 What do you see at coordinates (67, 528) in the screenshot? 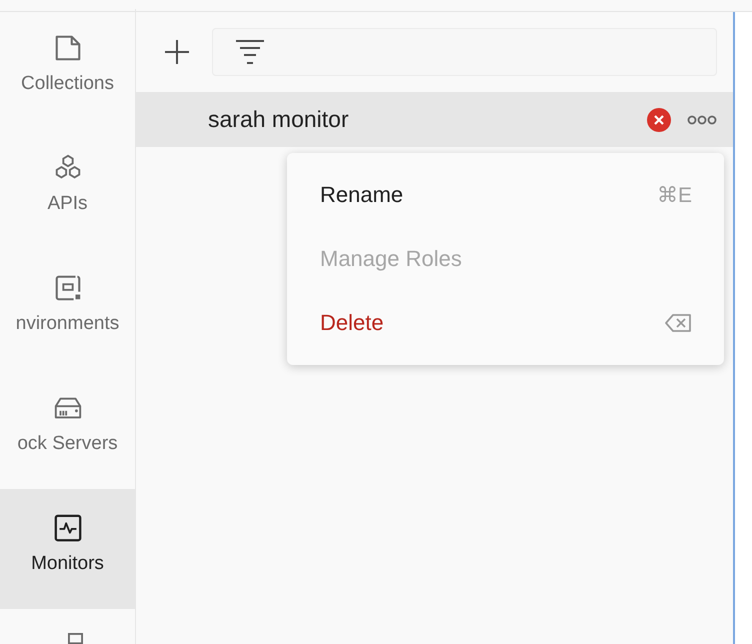
I see `pulse-icon` at bounding box center [67, 528].